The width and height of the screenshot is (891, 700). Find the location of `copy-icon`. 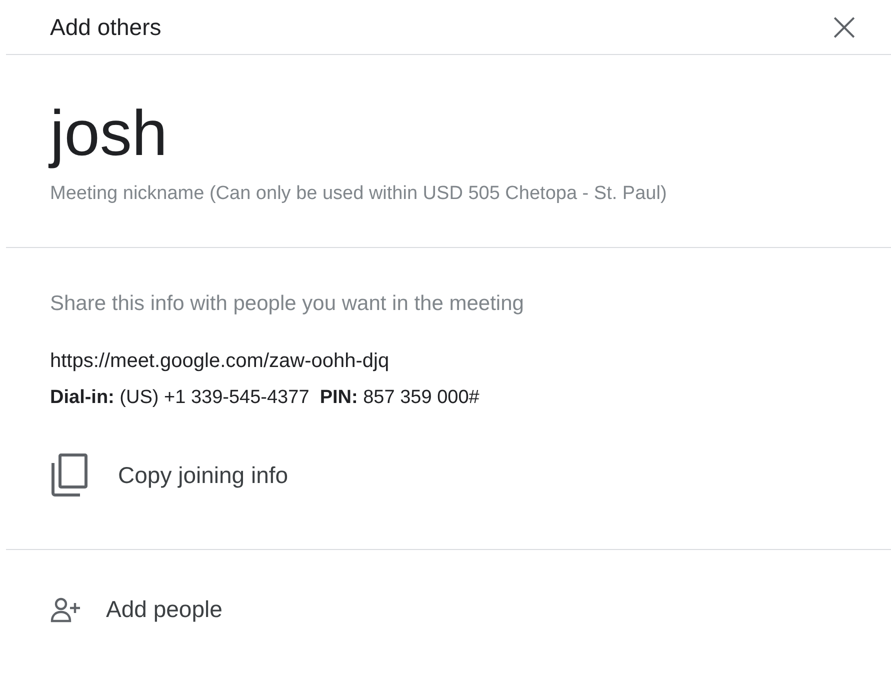

copy-icon is located at coordinates (69, 475).